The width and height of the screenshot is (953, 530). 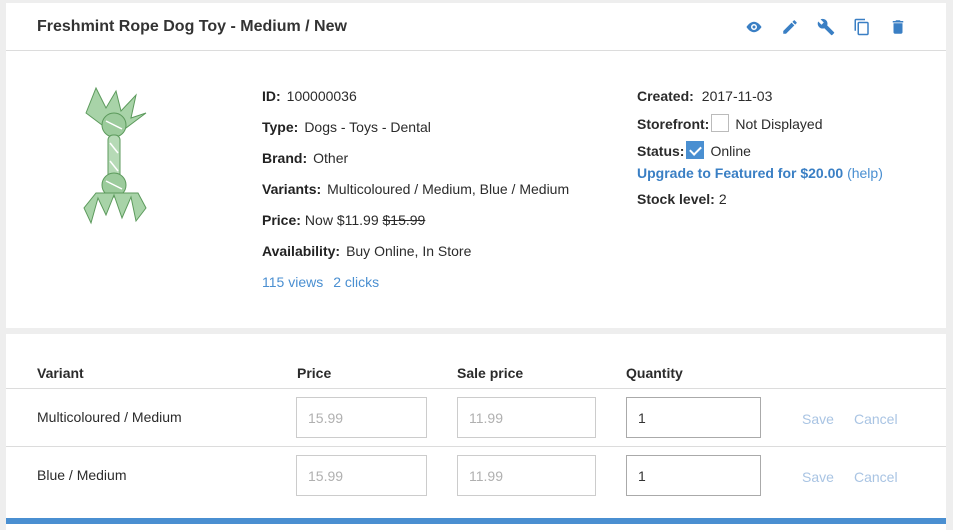 What do you see at coordinates (682, 199) in the screenshot?
I see `stock-row: Stock level: 2` at bounding box center [682, 199].